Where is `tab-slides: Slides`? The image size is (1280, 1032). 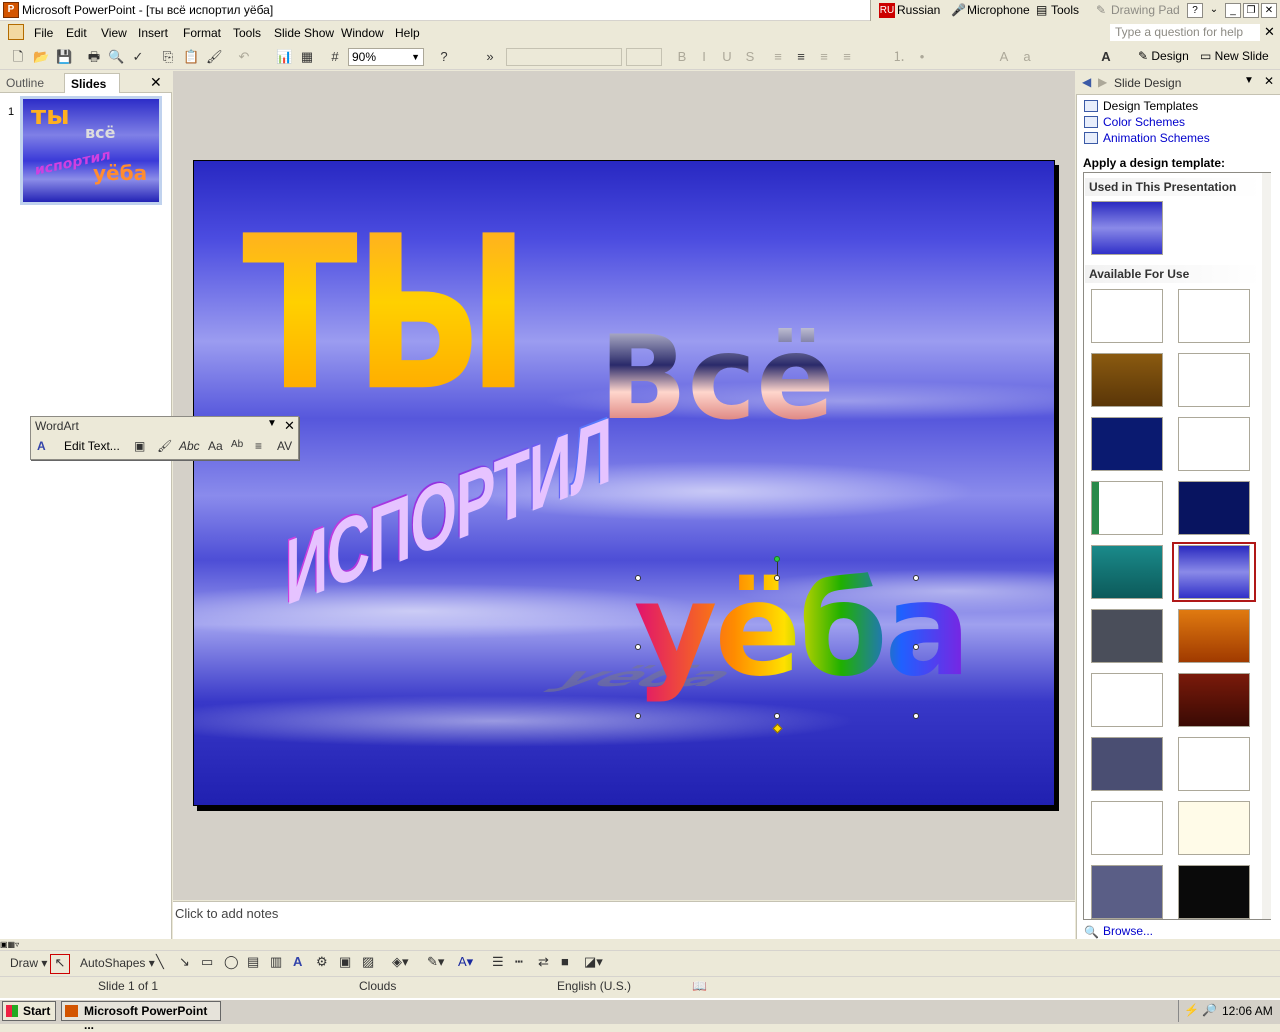 tab-slides: Slides is located at coordinates (92, 83).